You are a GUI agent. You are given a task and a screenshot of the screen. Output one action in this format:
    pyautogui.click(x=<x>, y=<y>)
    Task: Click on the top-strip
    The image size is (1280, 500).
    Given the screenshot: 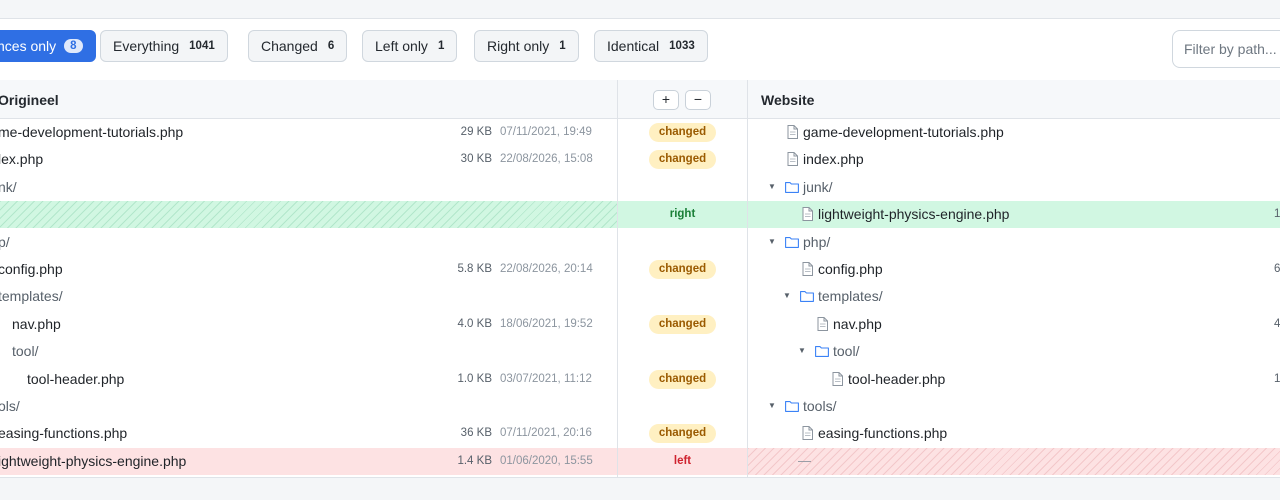 What is the action you would take?
    pyautogui.click(x=640, y=9)
    